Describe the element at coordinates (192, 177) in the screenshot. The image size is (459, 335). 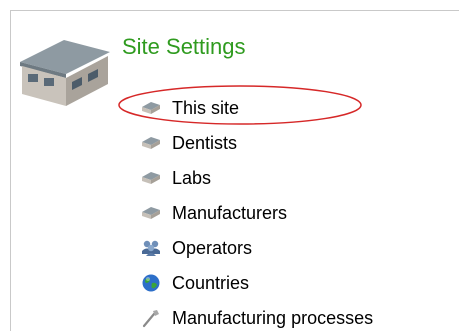
I see `item-label: Labs` at that location.